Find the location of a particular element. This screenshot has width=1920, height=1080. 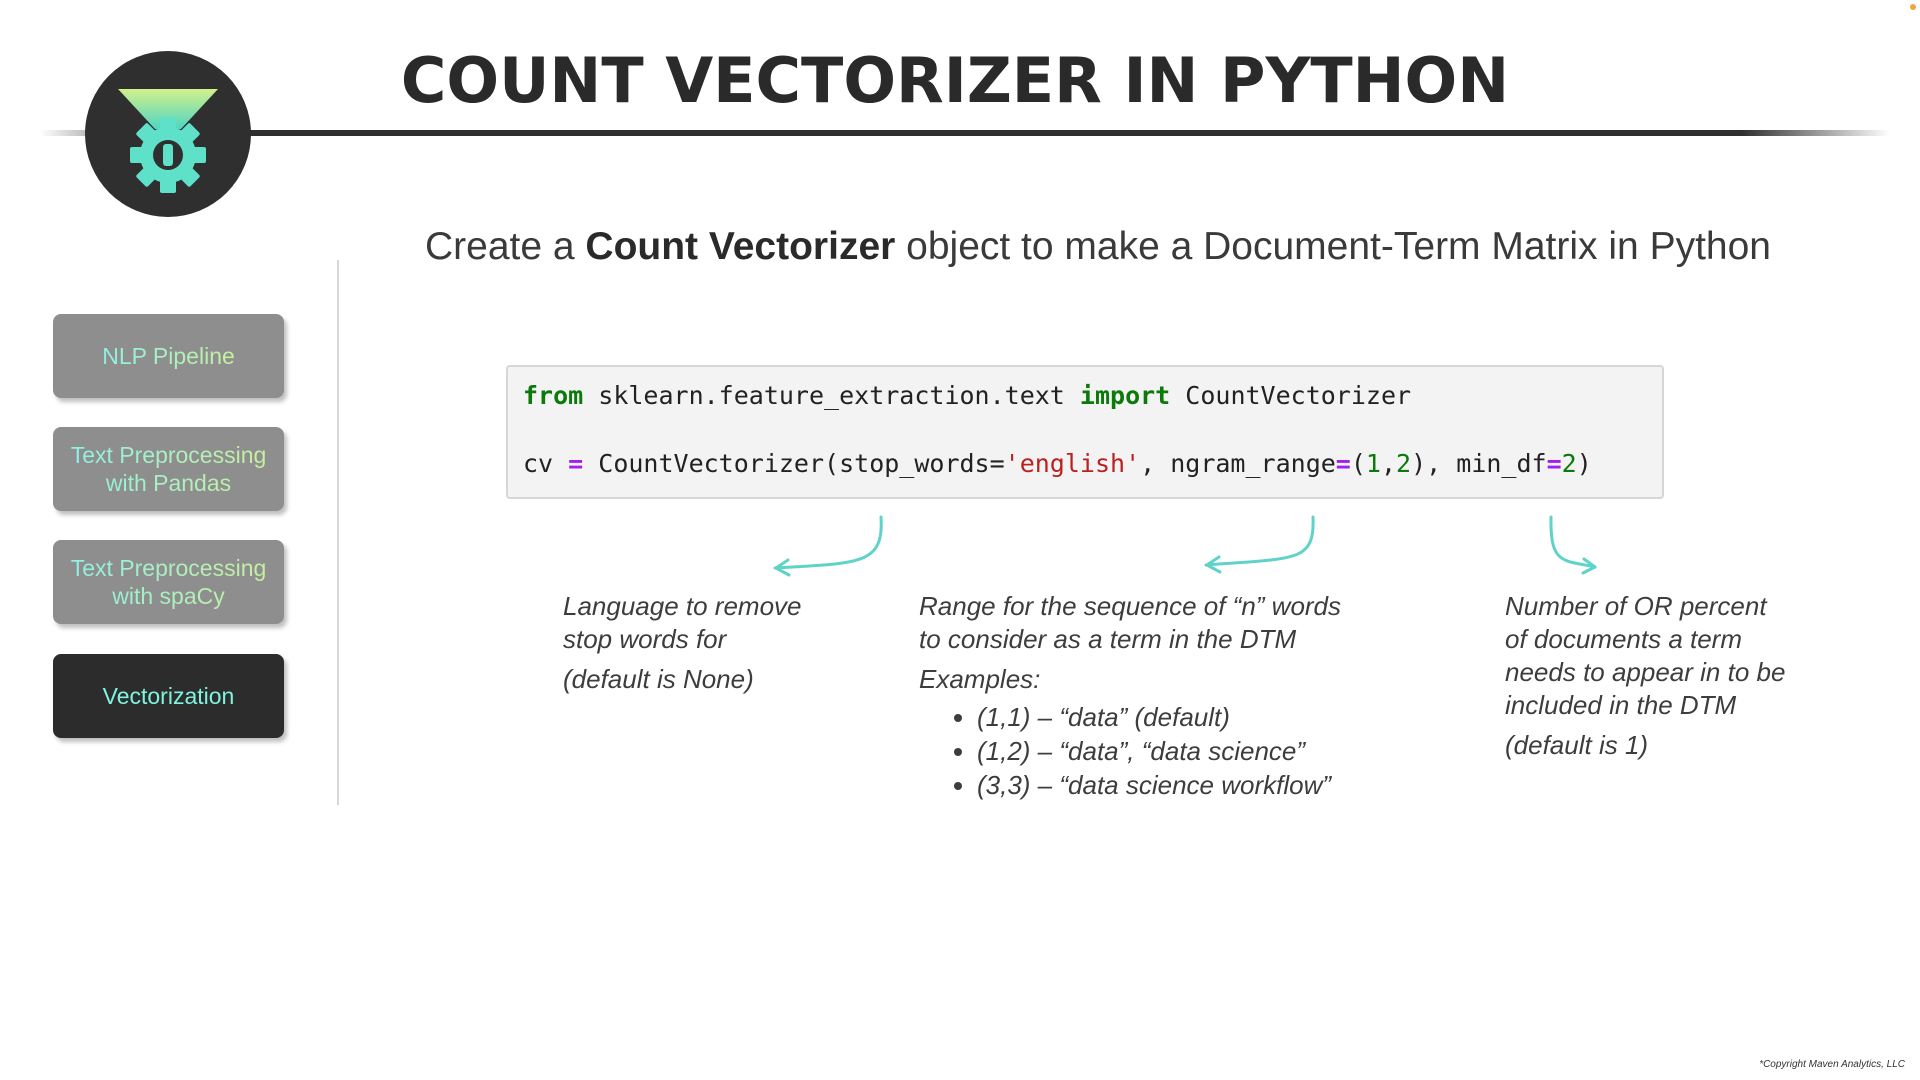

arrow-min-df is located at coordinates (1573, 542).